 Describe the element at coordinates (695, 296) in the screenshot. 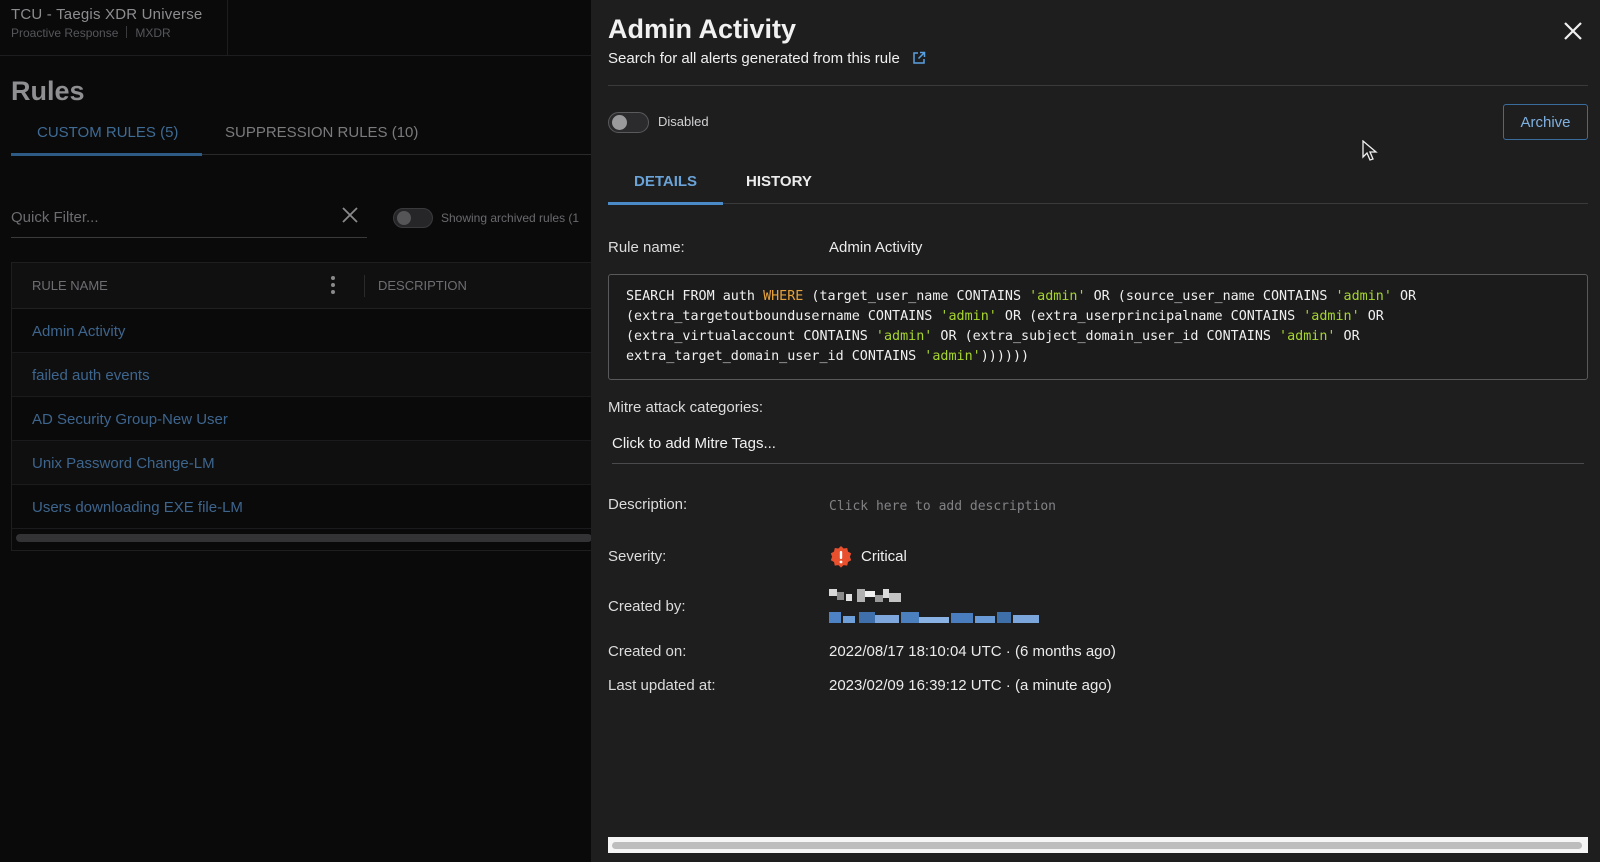

I see `query-text: SEARCH FROM auth` at that location.